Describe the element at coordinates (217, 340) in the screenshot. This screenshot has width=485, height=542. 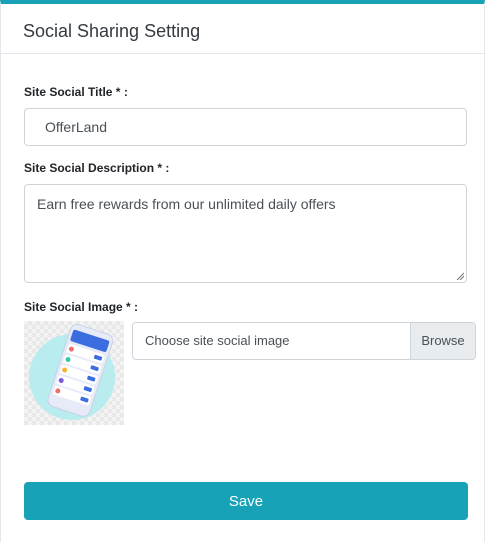
I see `file-input-placeholder: Choose site social image` at that location.